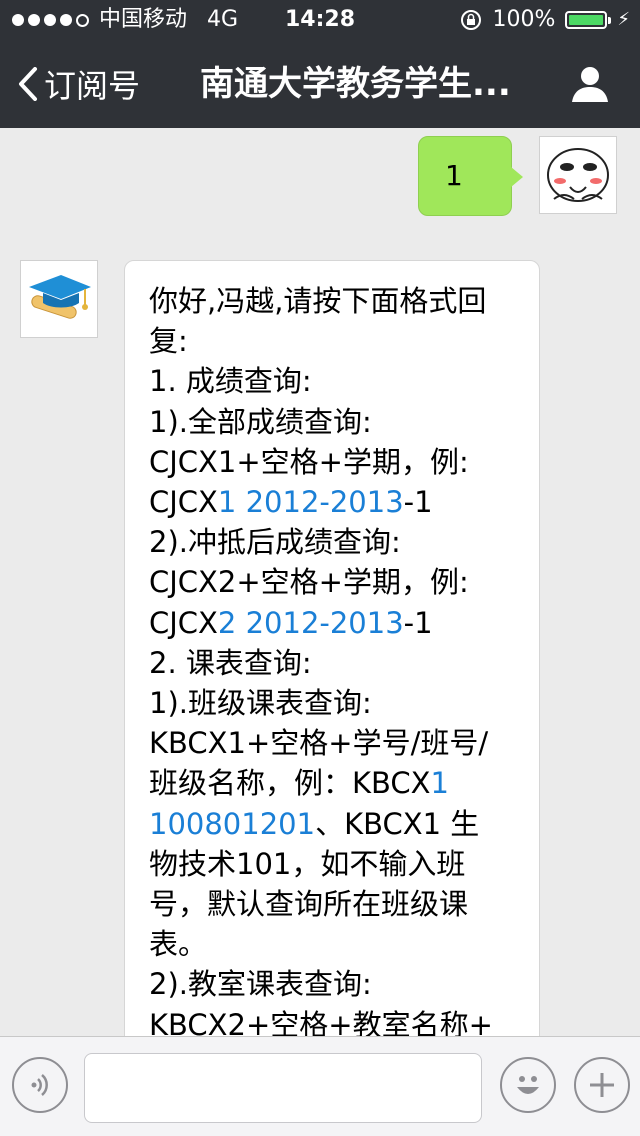 This screenshot has width=640, height=1136. Describe the element at coordinates (143, 19) in the screenshot. I see `carrier-label: 中国移动` at that location.